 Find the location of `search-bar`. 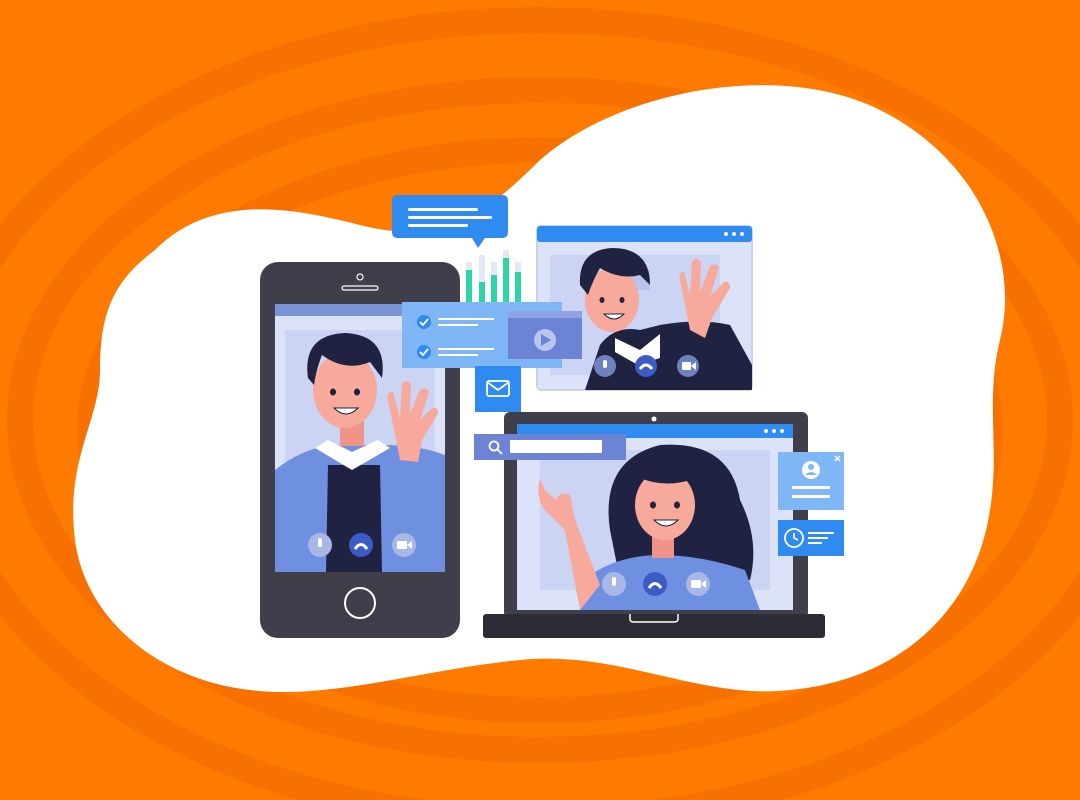

search-bar is located at coordinates (550, 447).